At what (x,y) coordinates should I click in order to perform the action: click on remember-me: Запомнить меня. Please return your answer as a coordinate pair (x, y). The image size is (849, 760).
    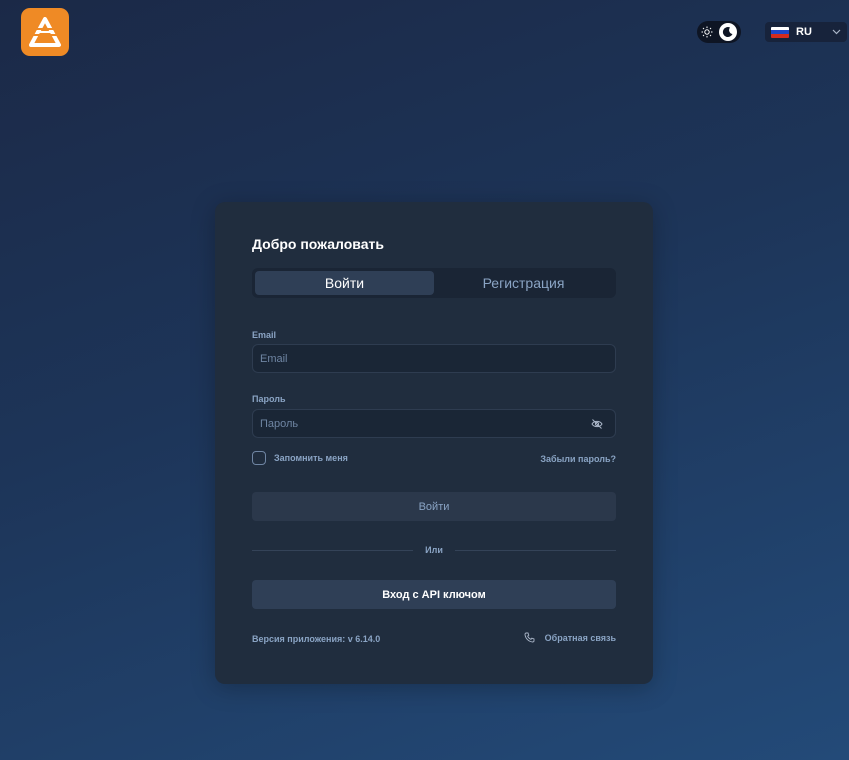
    Looking at the image, I should click on (300, 458).